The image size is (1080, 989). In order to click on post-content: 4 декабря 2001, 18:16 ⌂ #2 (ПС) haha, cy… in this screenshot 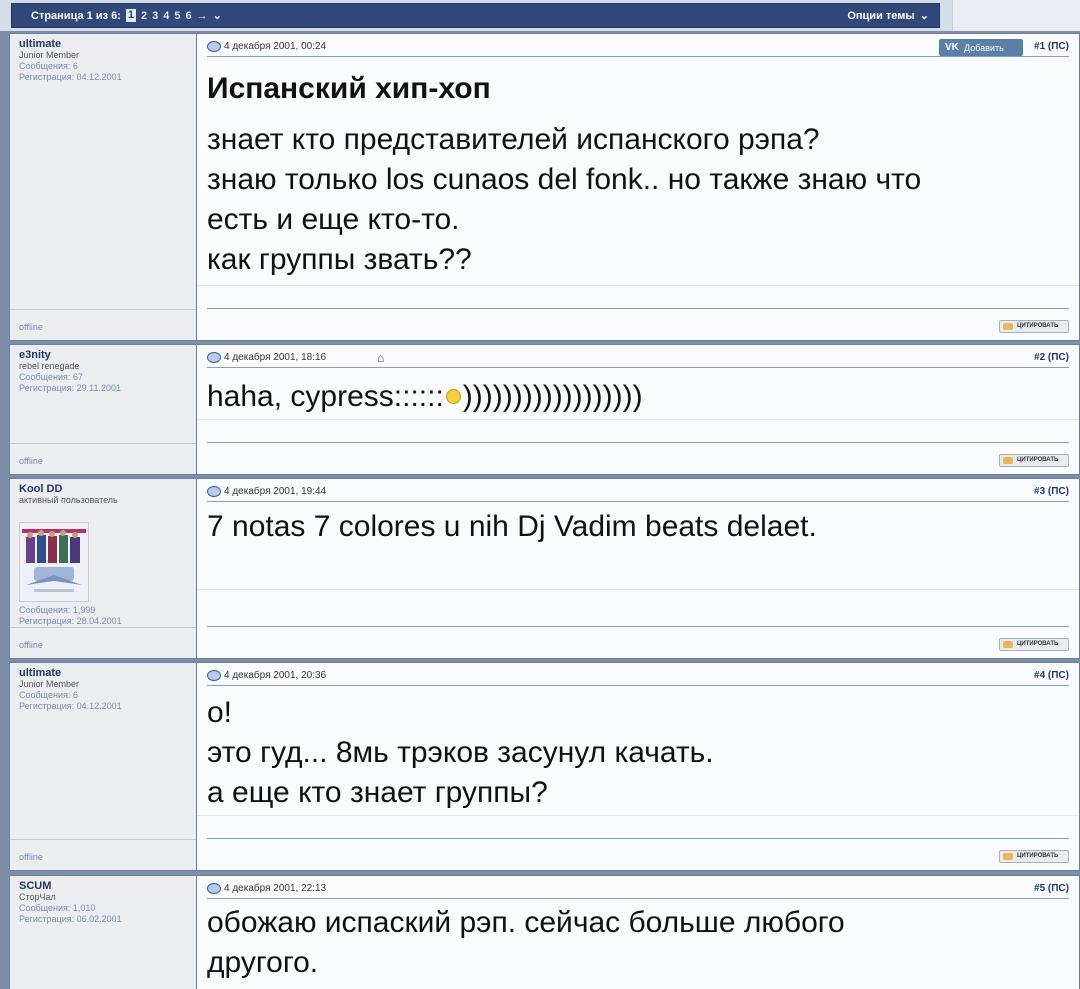, I will do `click(638, 409)`.